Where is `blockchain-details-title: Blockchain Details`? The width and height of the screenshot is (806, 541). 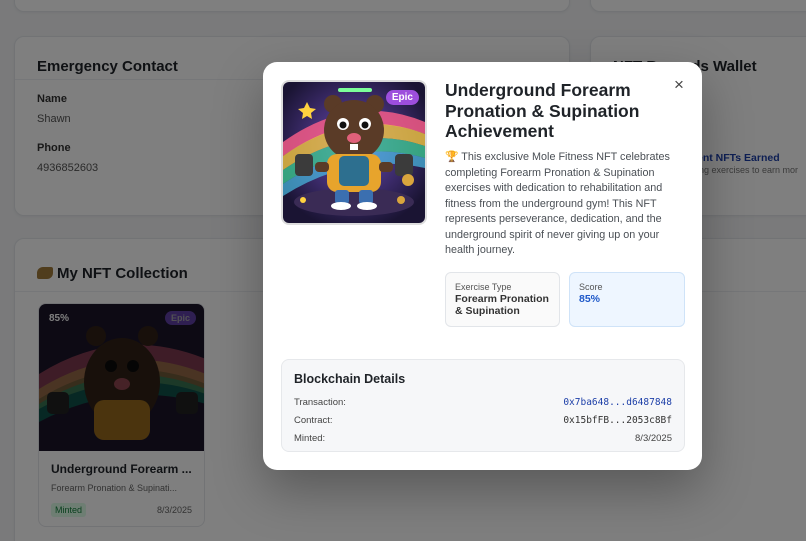 blockchain-details-title: Blockchain Details is located at coordinates (350, 379).